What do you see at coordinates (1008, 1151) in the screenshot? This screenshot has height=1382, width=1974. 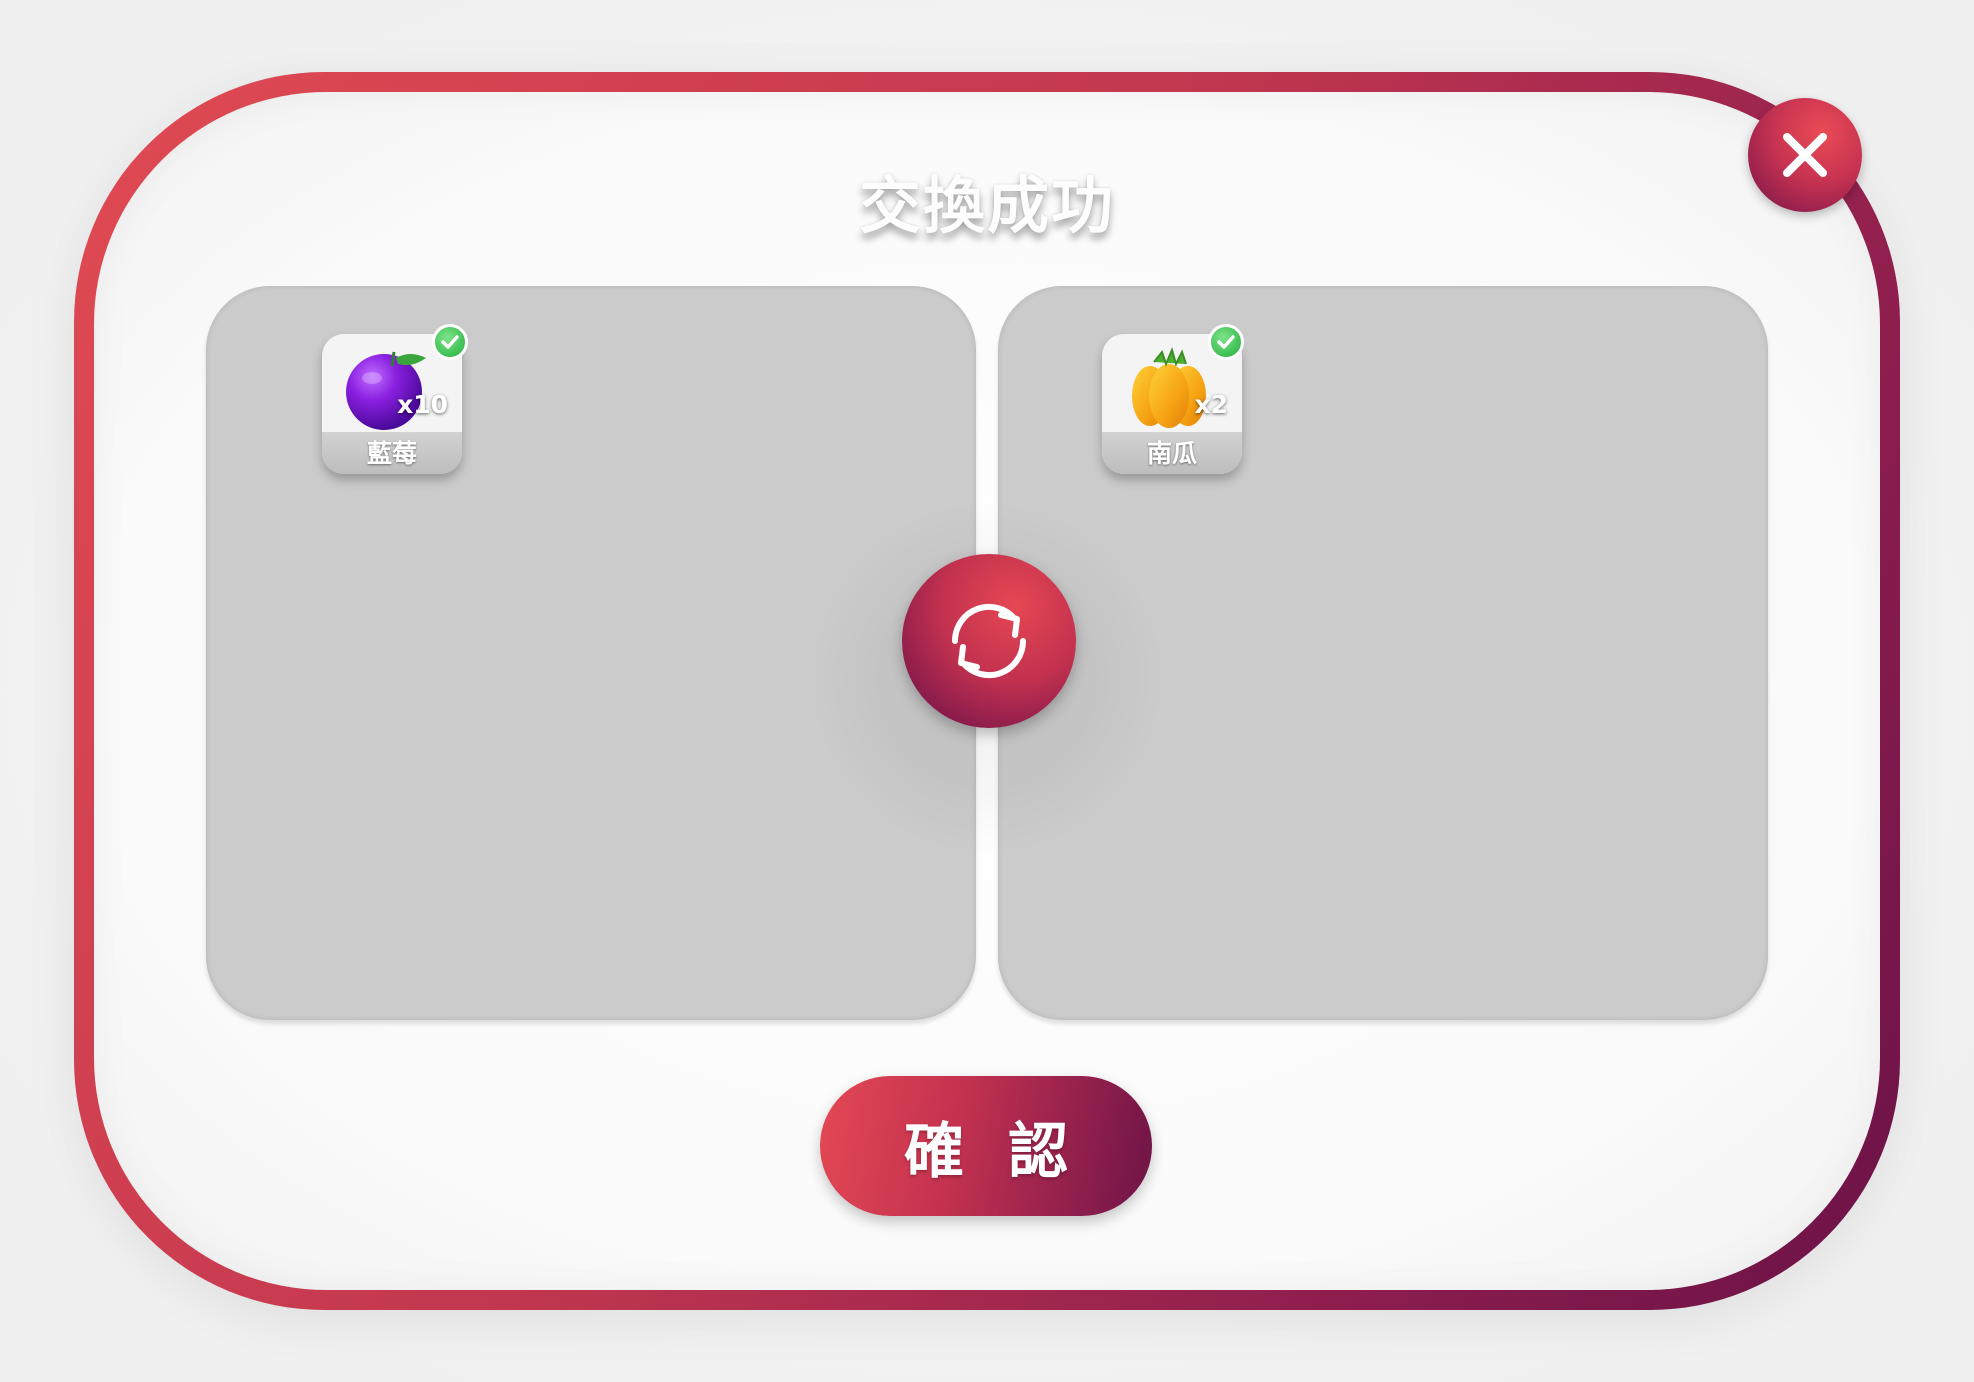 I see `confirm-button-label: 確認` at bounding box center [1008, 1151].